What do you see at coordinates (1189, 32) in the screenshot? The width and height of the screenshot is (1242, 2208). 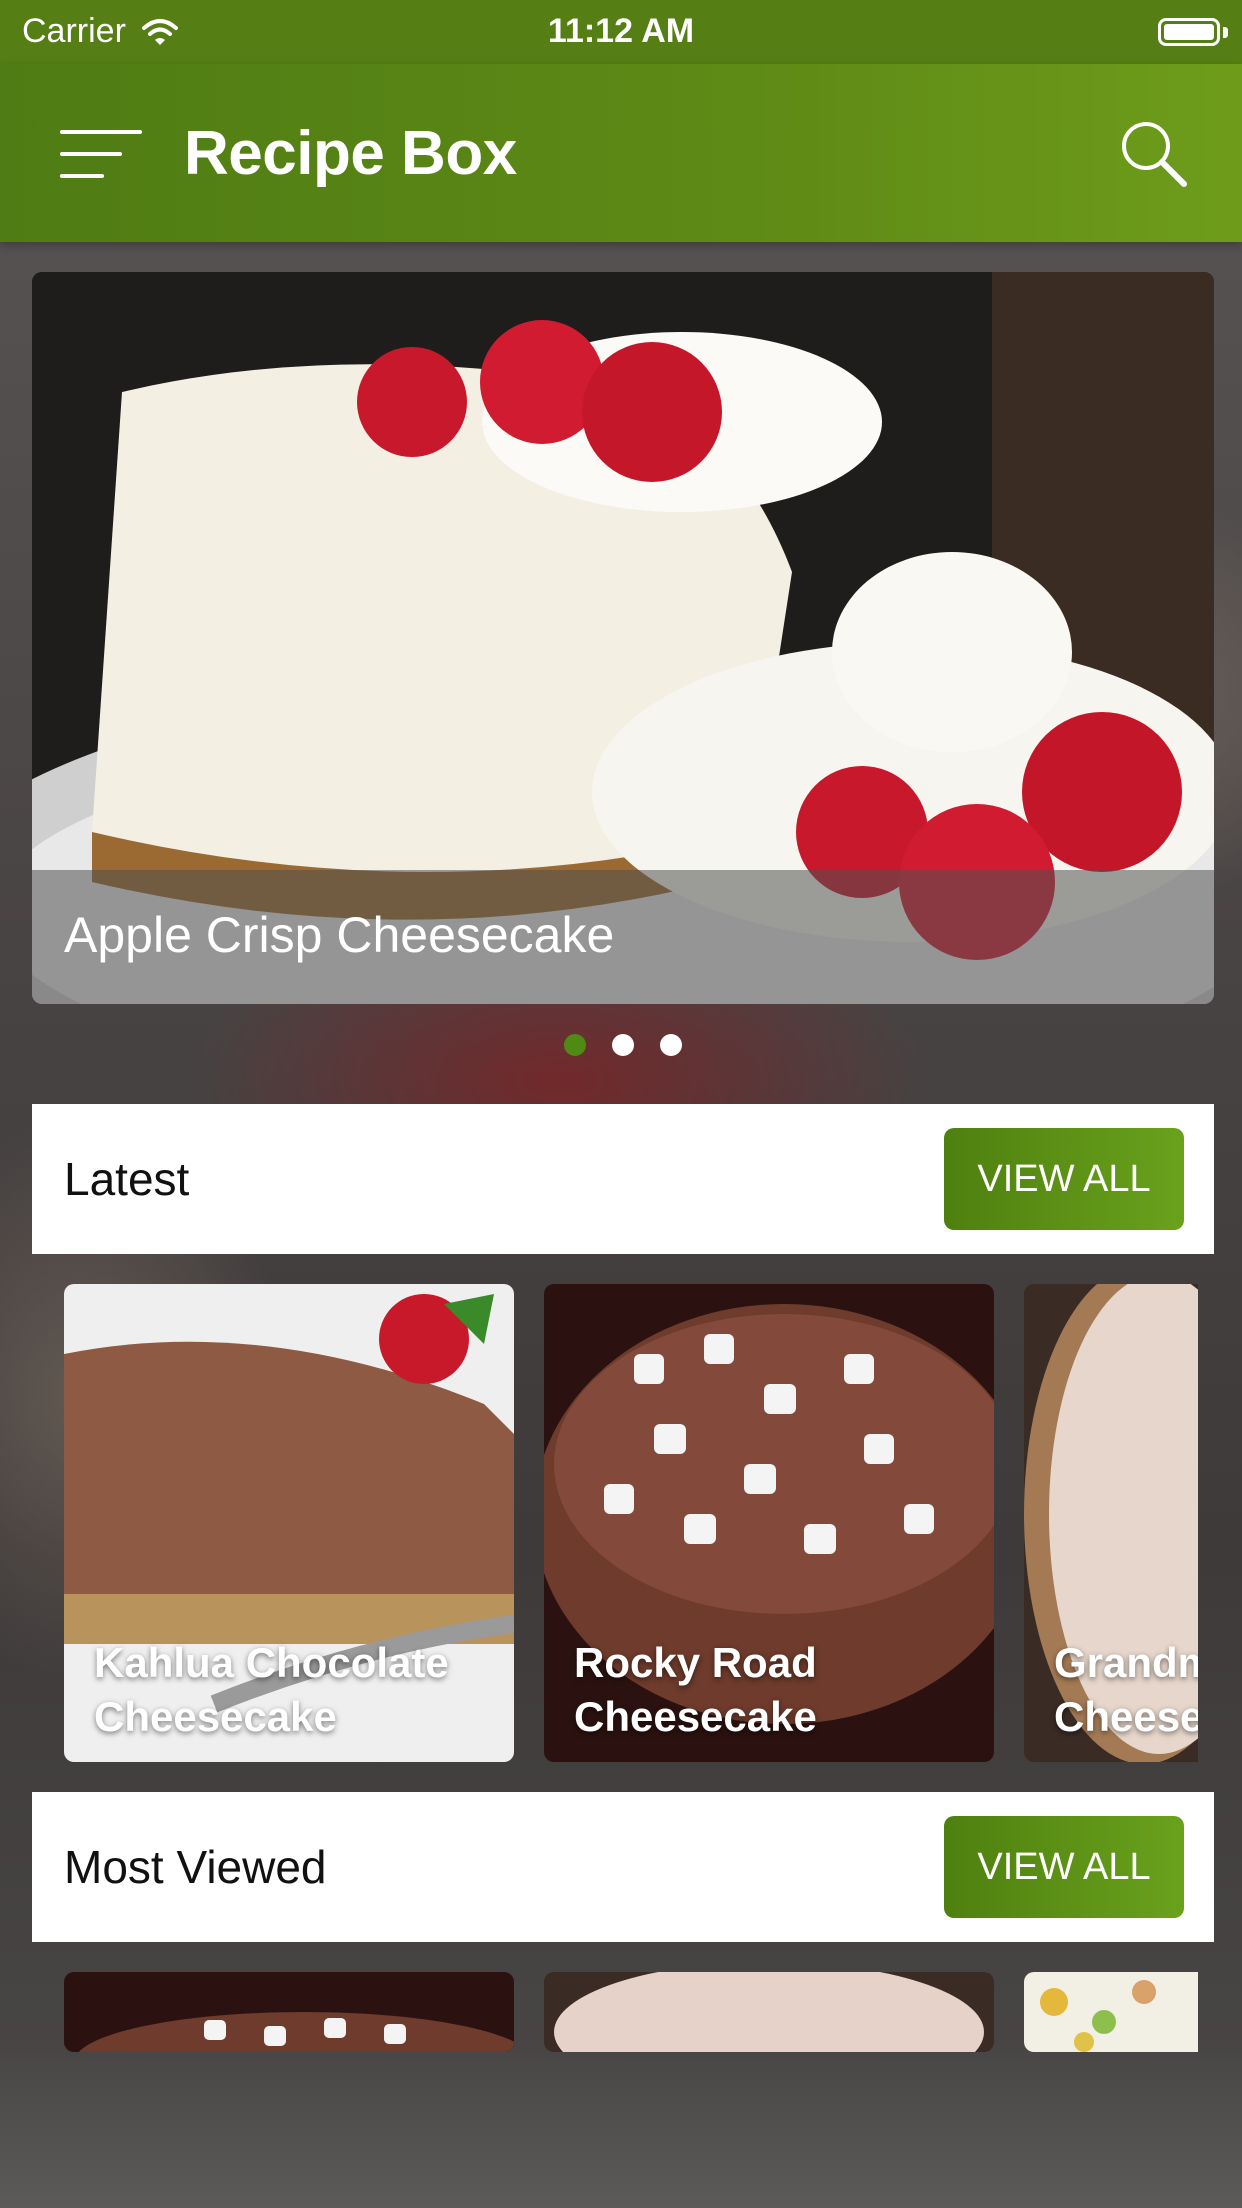 I see `battery-icon` at bounding box center [1189, 32].